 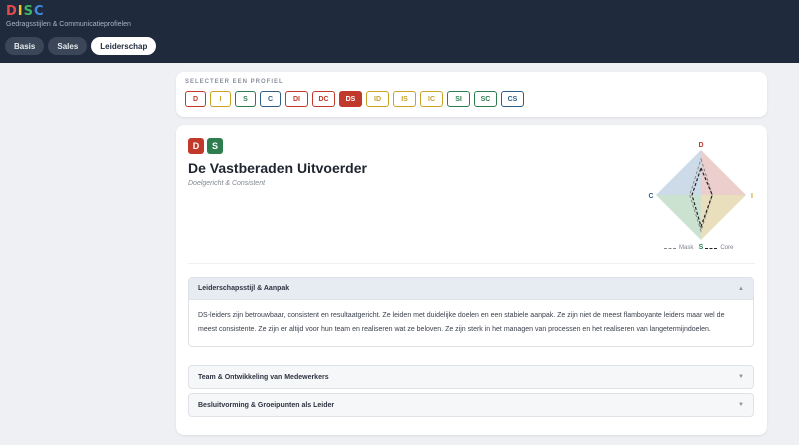 I want to click on profile-chip-di: DI, so click(x=296, y=99).